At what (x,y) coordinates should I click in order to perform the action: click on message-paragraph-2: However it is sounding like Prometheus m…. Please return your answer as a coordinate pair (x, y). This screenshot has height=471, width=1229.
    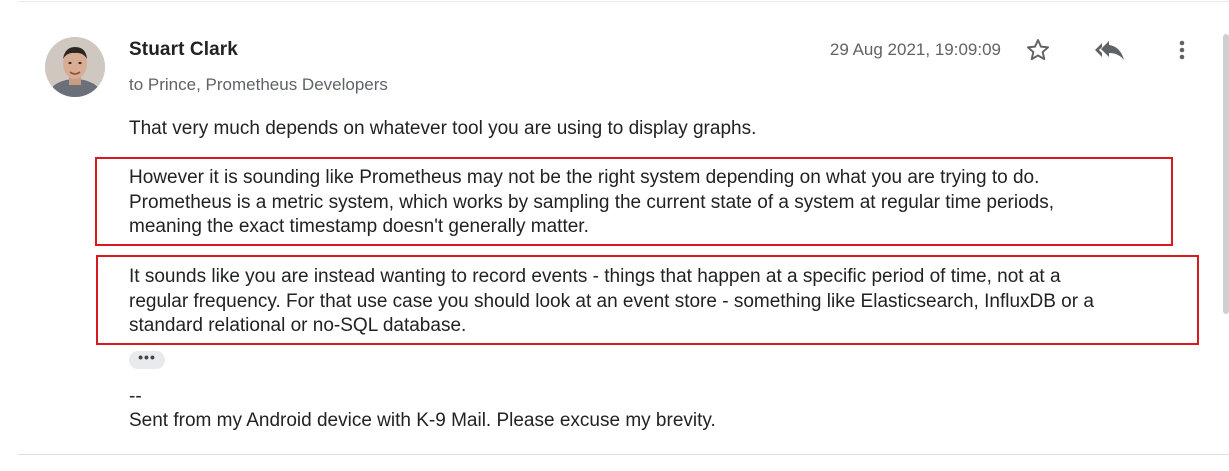
    Looking at the image, I should click on (591, 203).